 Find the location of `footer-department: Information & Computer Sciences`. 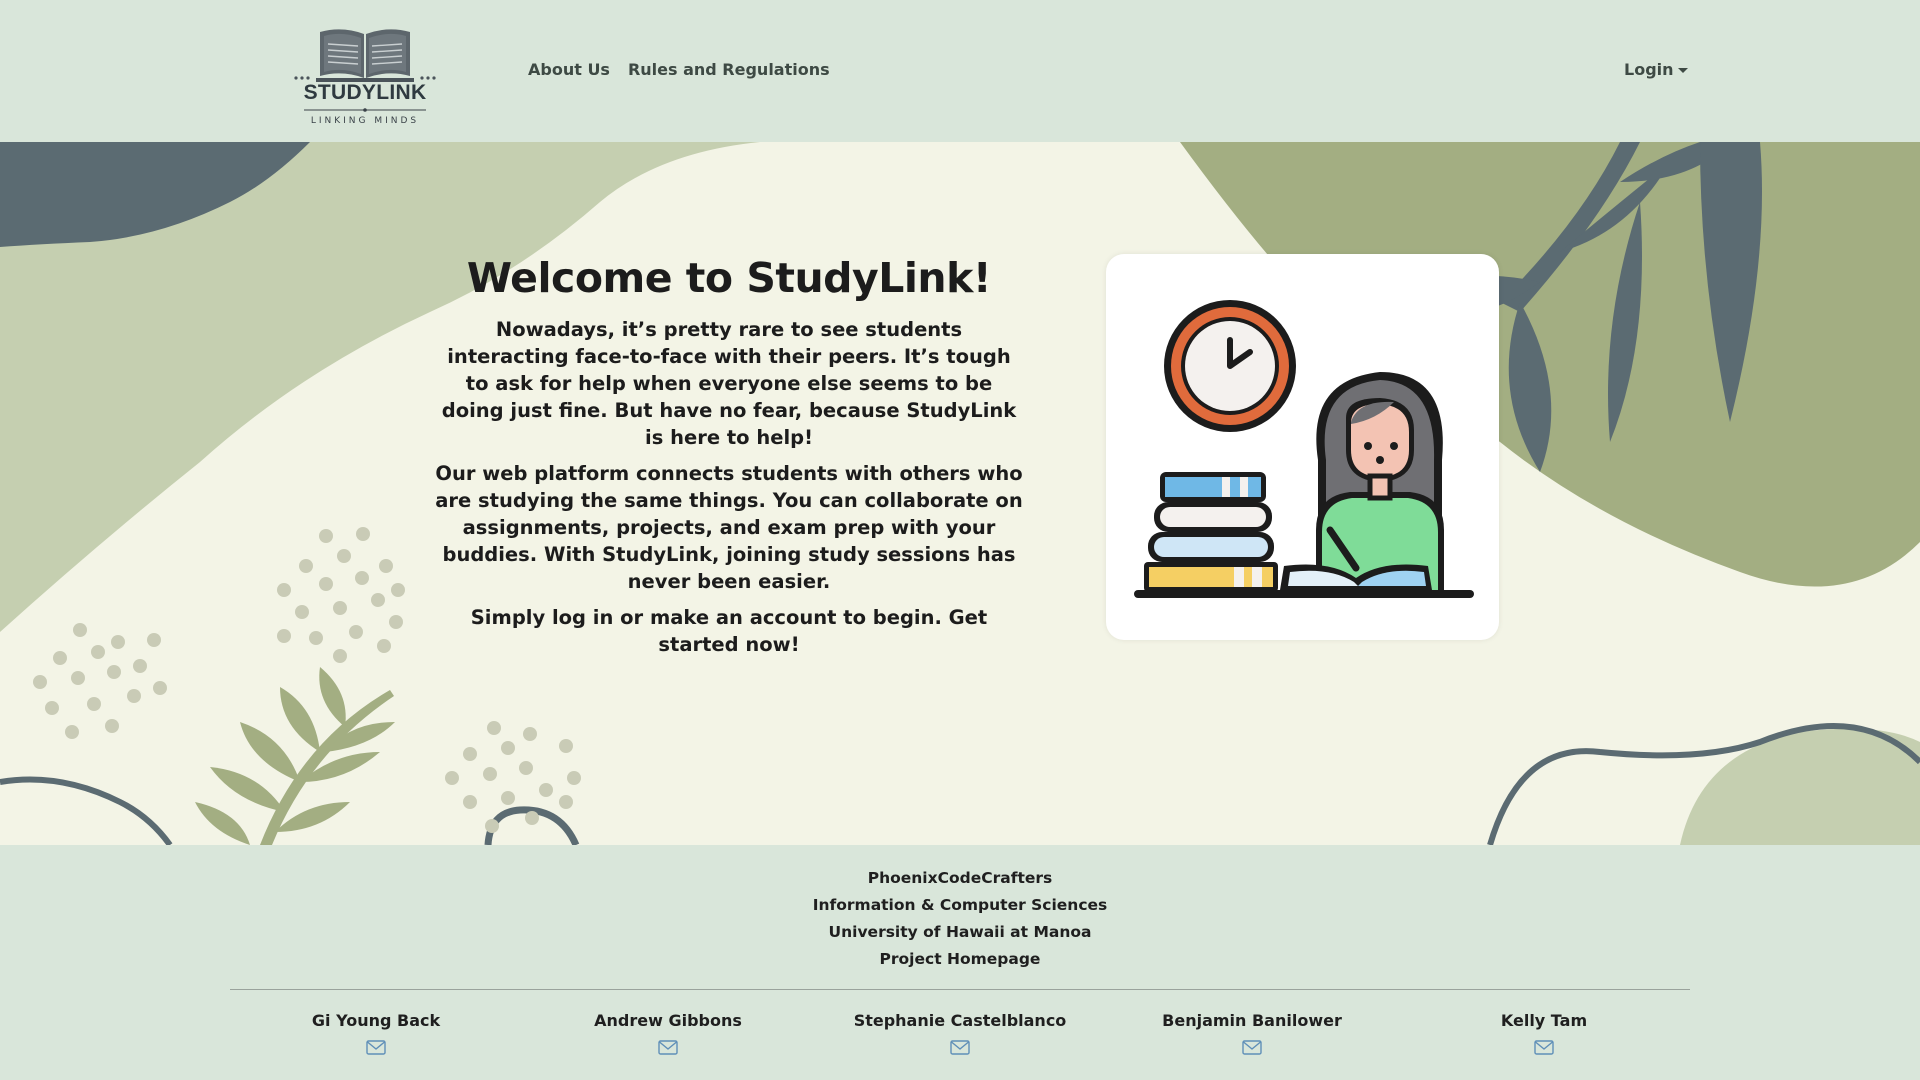

footer-department: Information & Computer Sciences is located at coordinates (960, 905).